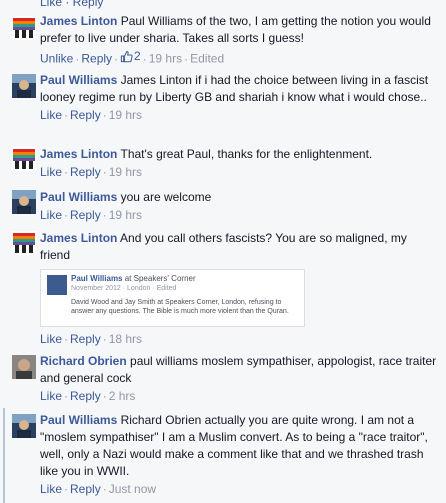 This screenshot has width=446, height=503. I want to click on shared-post-author: Paul Williams, so click(97, 278).